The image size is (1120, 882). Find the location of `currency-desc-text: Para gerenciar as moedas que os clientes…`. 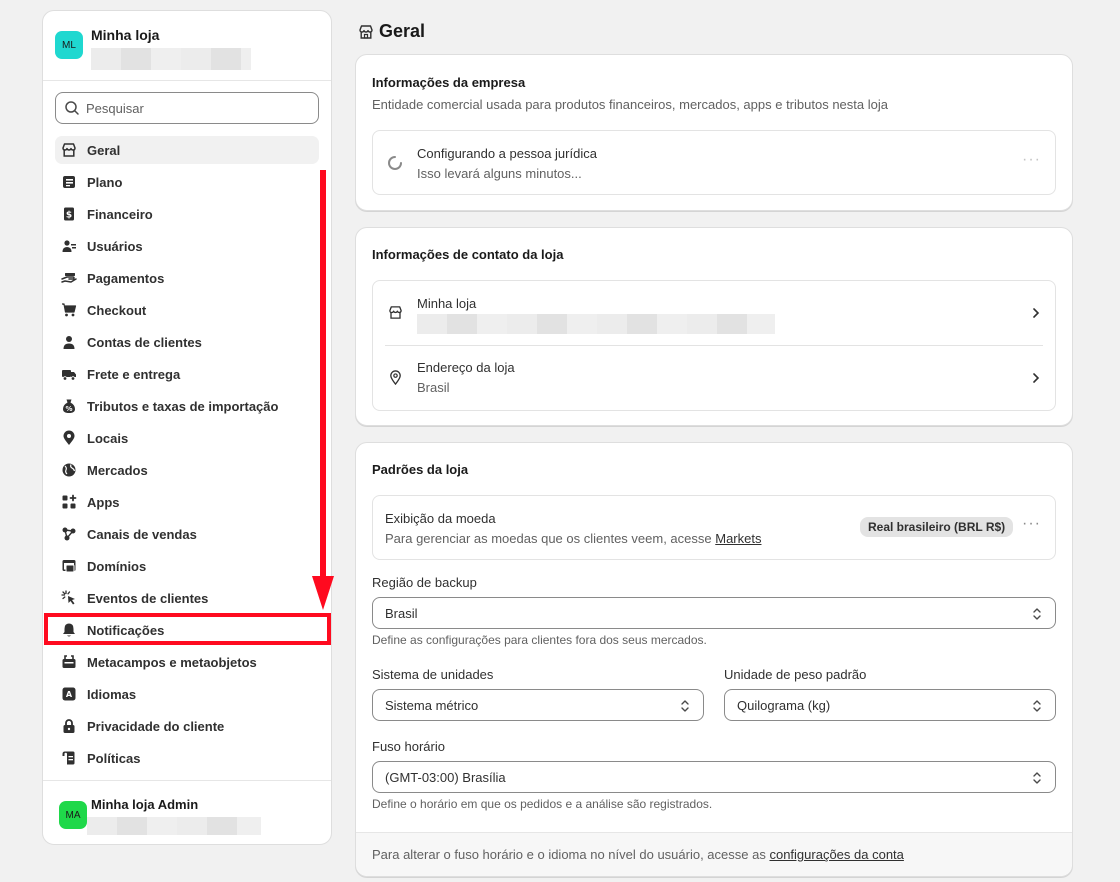

currency-desc-text: Para gerenciar as moedas que os clientes… is located at coordinates (548, 538).